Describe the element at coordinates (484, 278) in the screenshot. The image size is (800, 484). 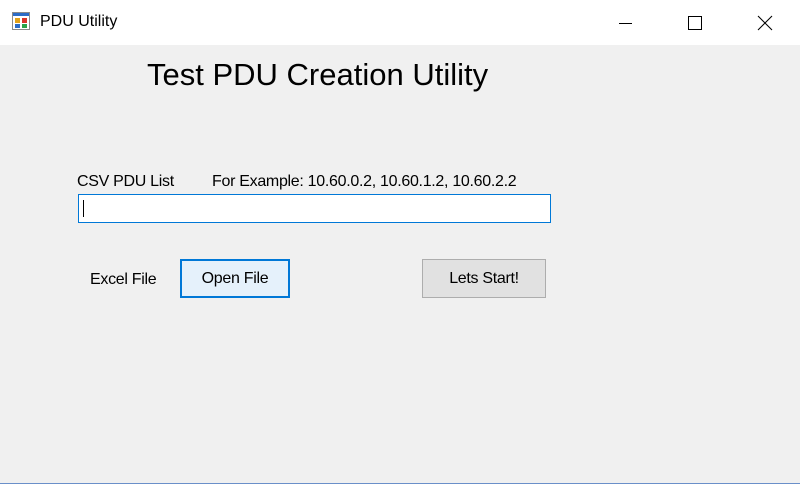
I see `lets-start-button: Lets Start!` at that location.